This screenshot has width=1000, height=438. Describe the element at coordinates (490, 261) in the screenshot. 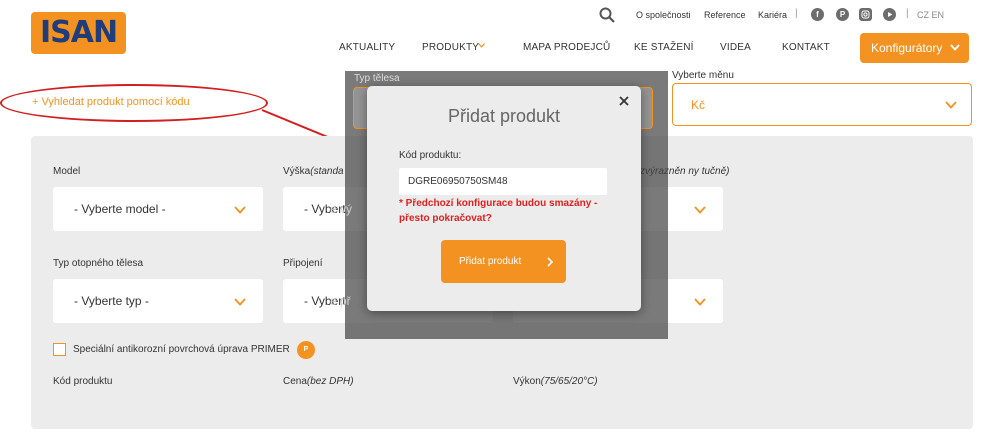

I see `add-product-button-label: Přidat produkt` at that location.